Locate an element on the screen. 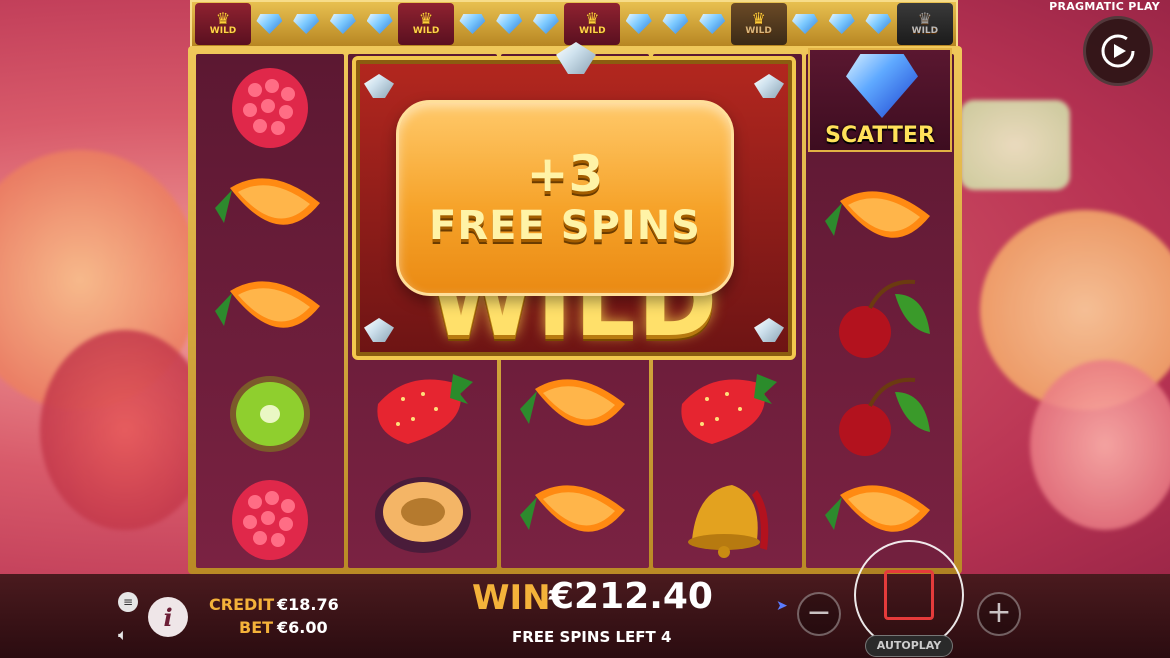 The width and height of the screenshot is (1170, 658). win-label: WIN is located at coordinates (511, 598).